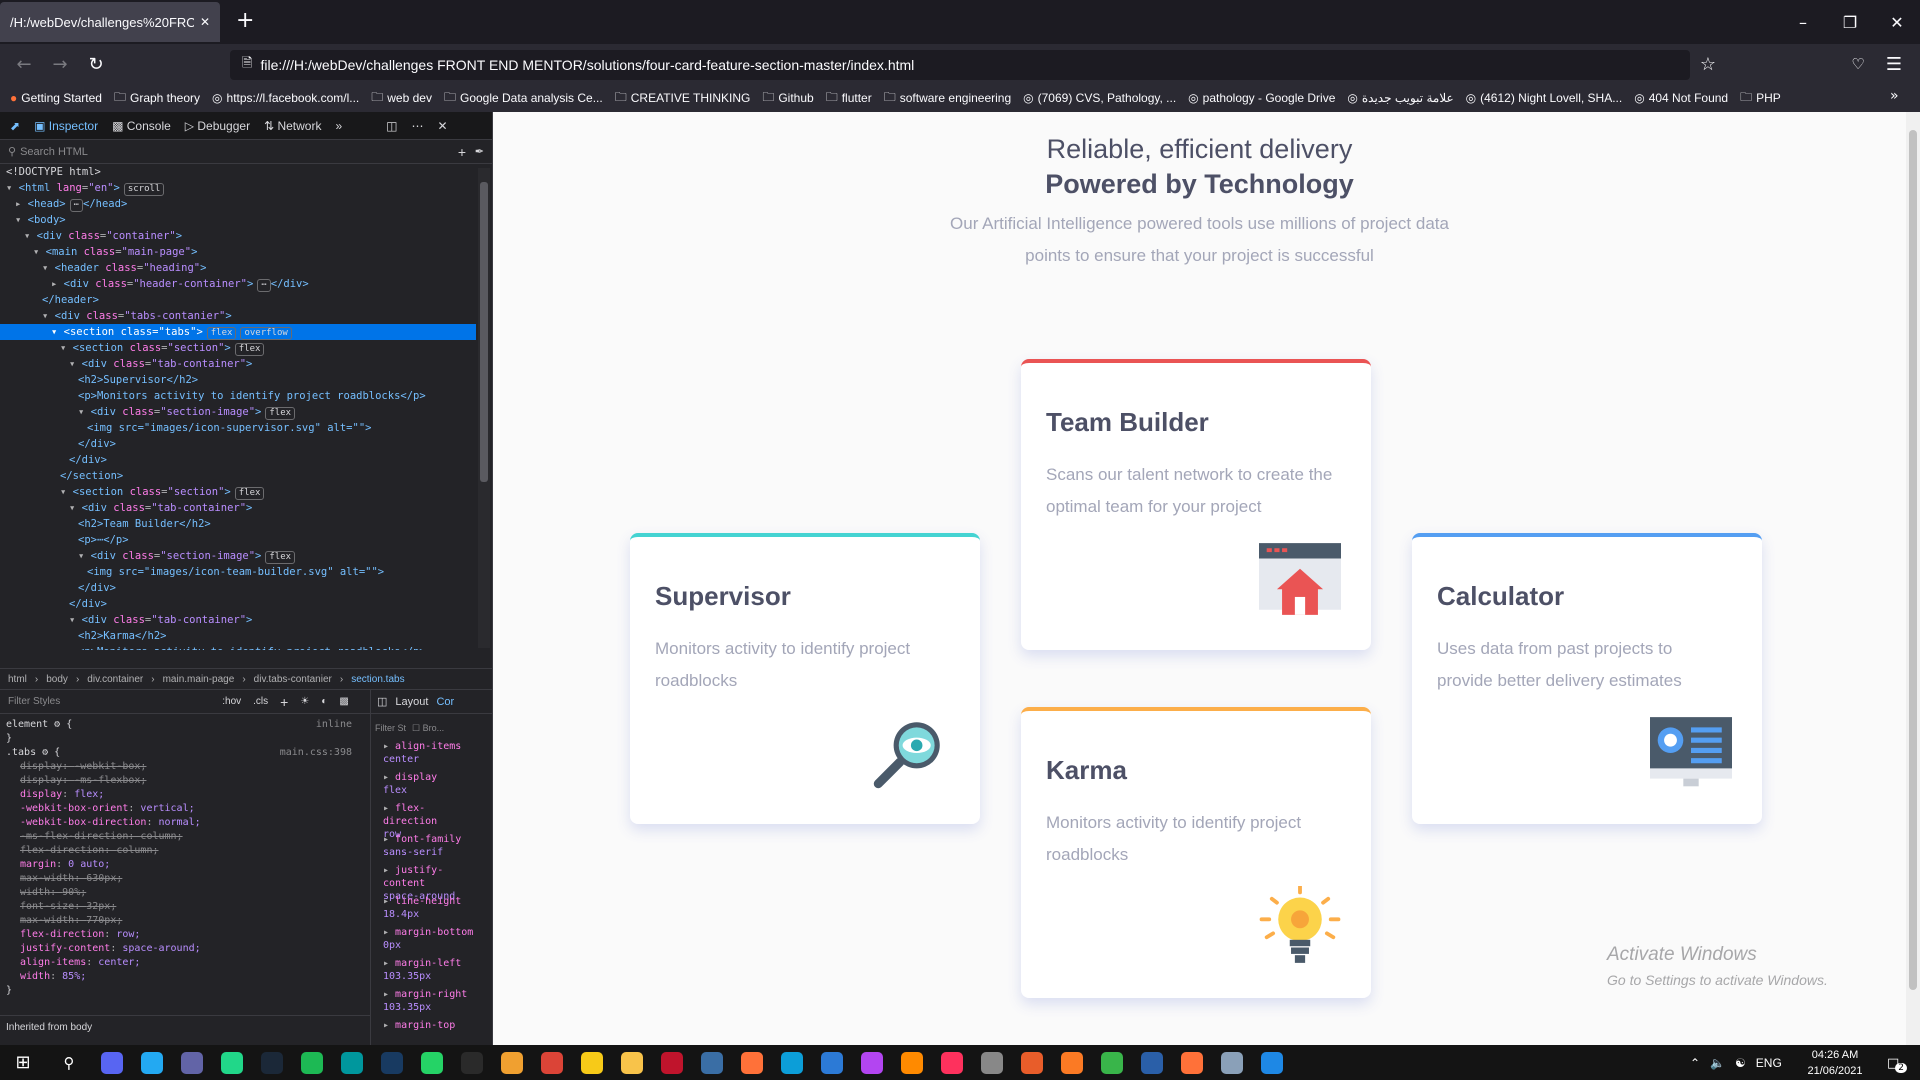 The width and height of the screenshot is (1920, 1080). What do you see at coordinates (443, 126) in the screenshot?
I see `close-devtools-icon: ✕` at bounding box center [443, 126].